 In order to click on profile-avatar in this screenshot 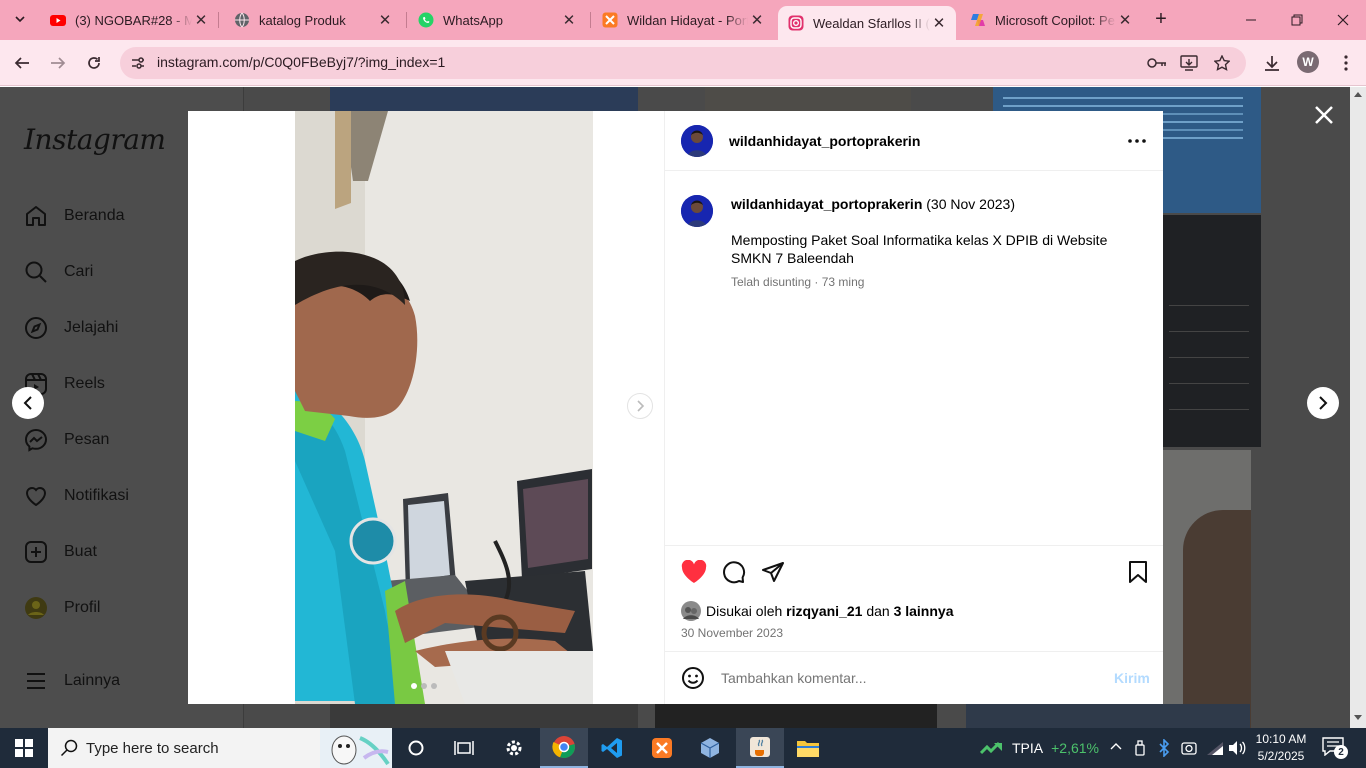, I will do `click(36, 608)`.